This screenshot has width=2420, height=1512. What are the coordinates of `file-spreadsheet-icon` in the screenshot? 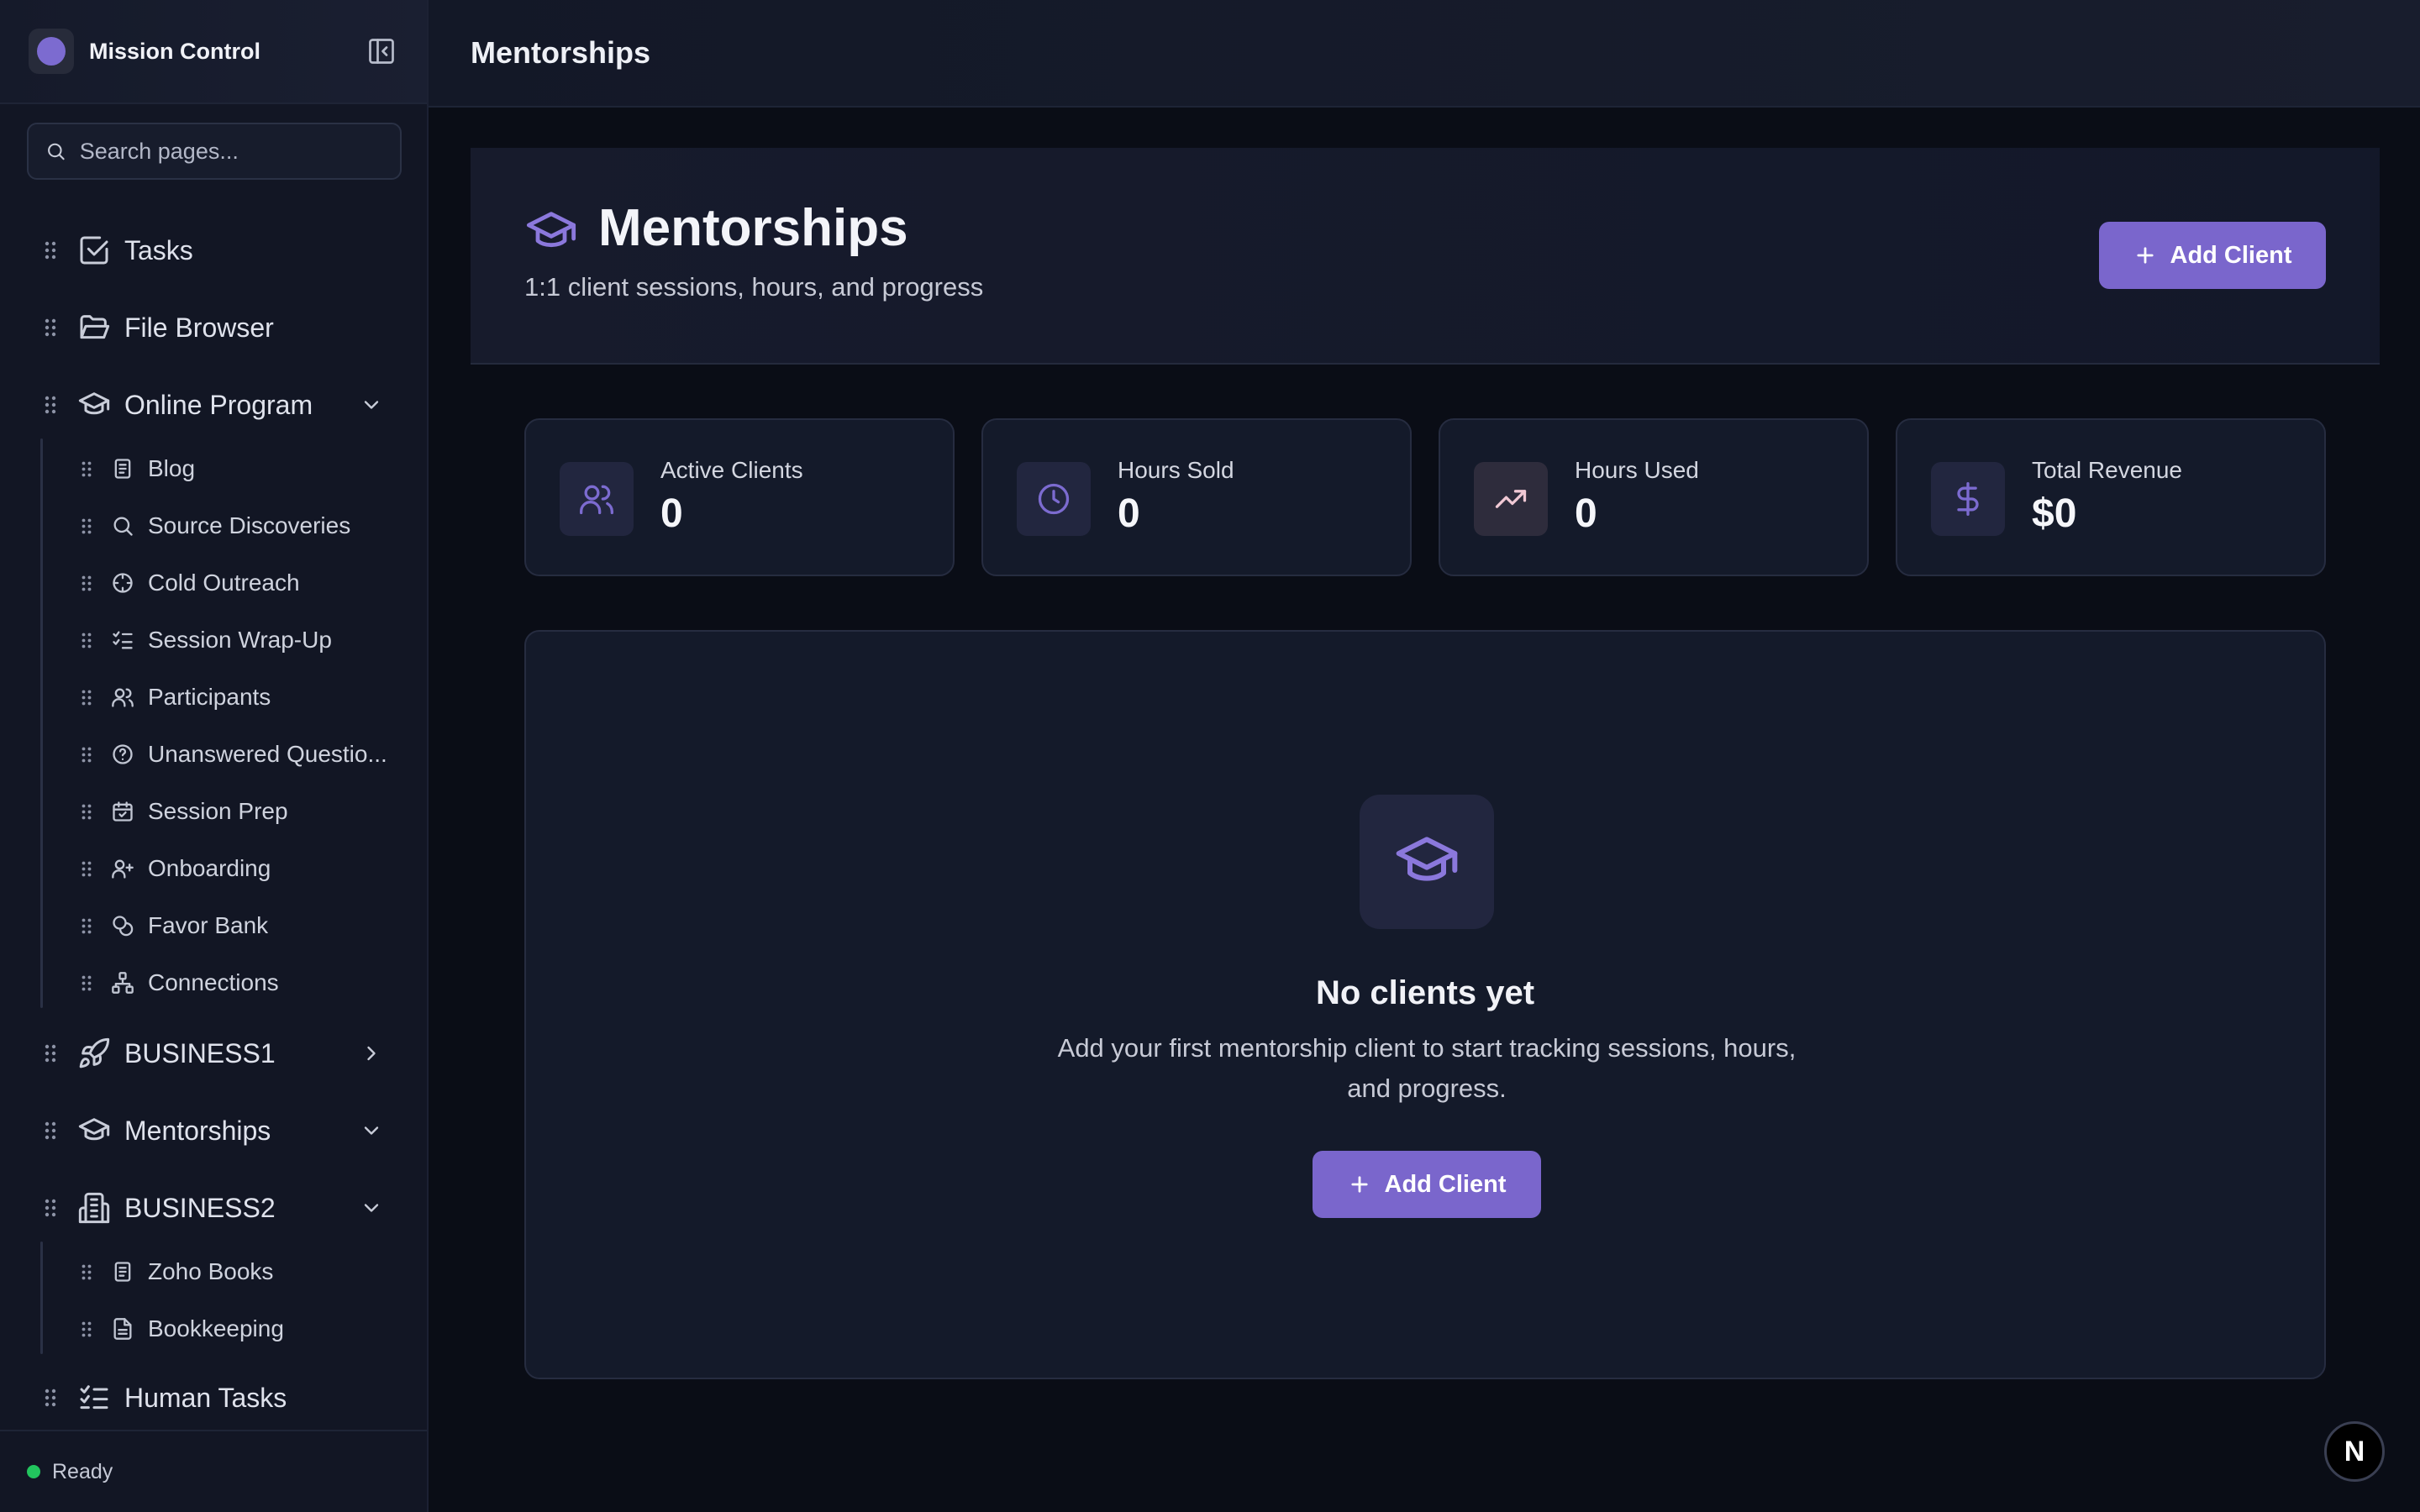 It's located at (123, 1329).